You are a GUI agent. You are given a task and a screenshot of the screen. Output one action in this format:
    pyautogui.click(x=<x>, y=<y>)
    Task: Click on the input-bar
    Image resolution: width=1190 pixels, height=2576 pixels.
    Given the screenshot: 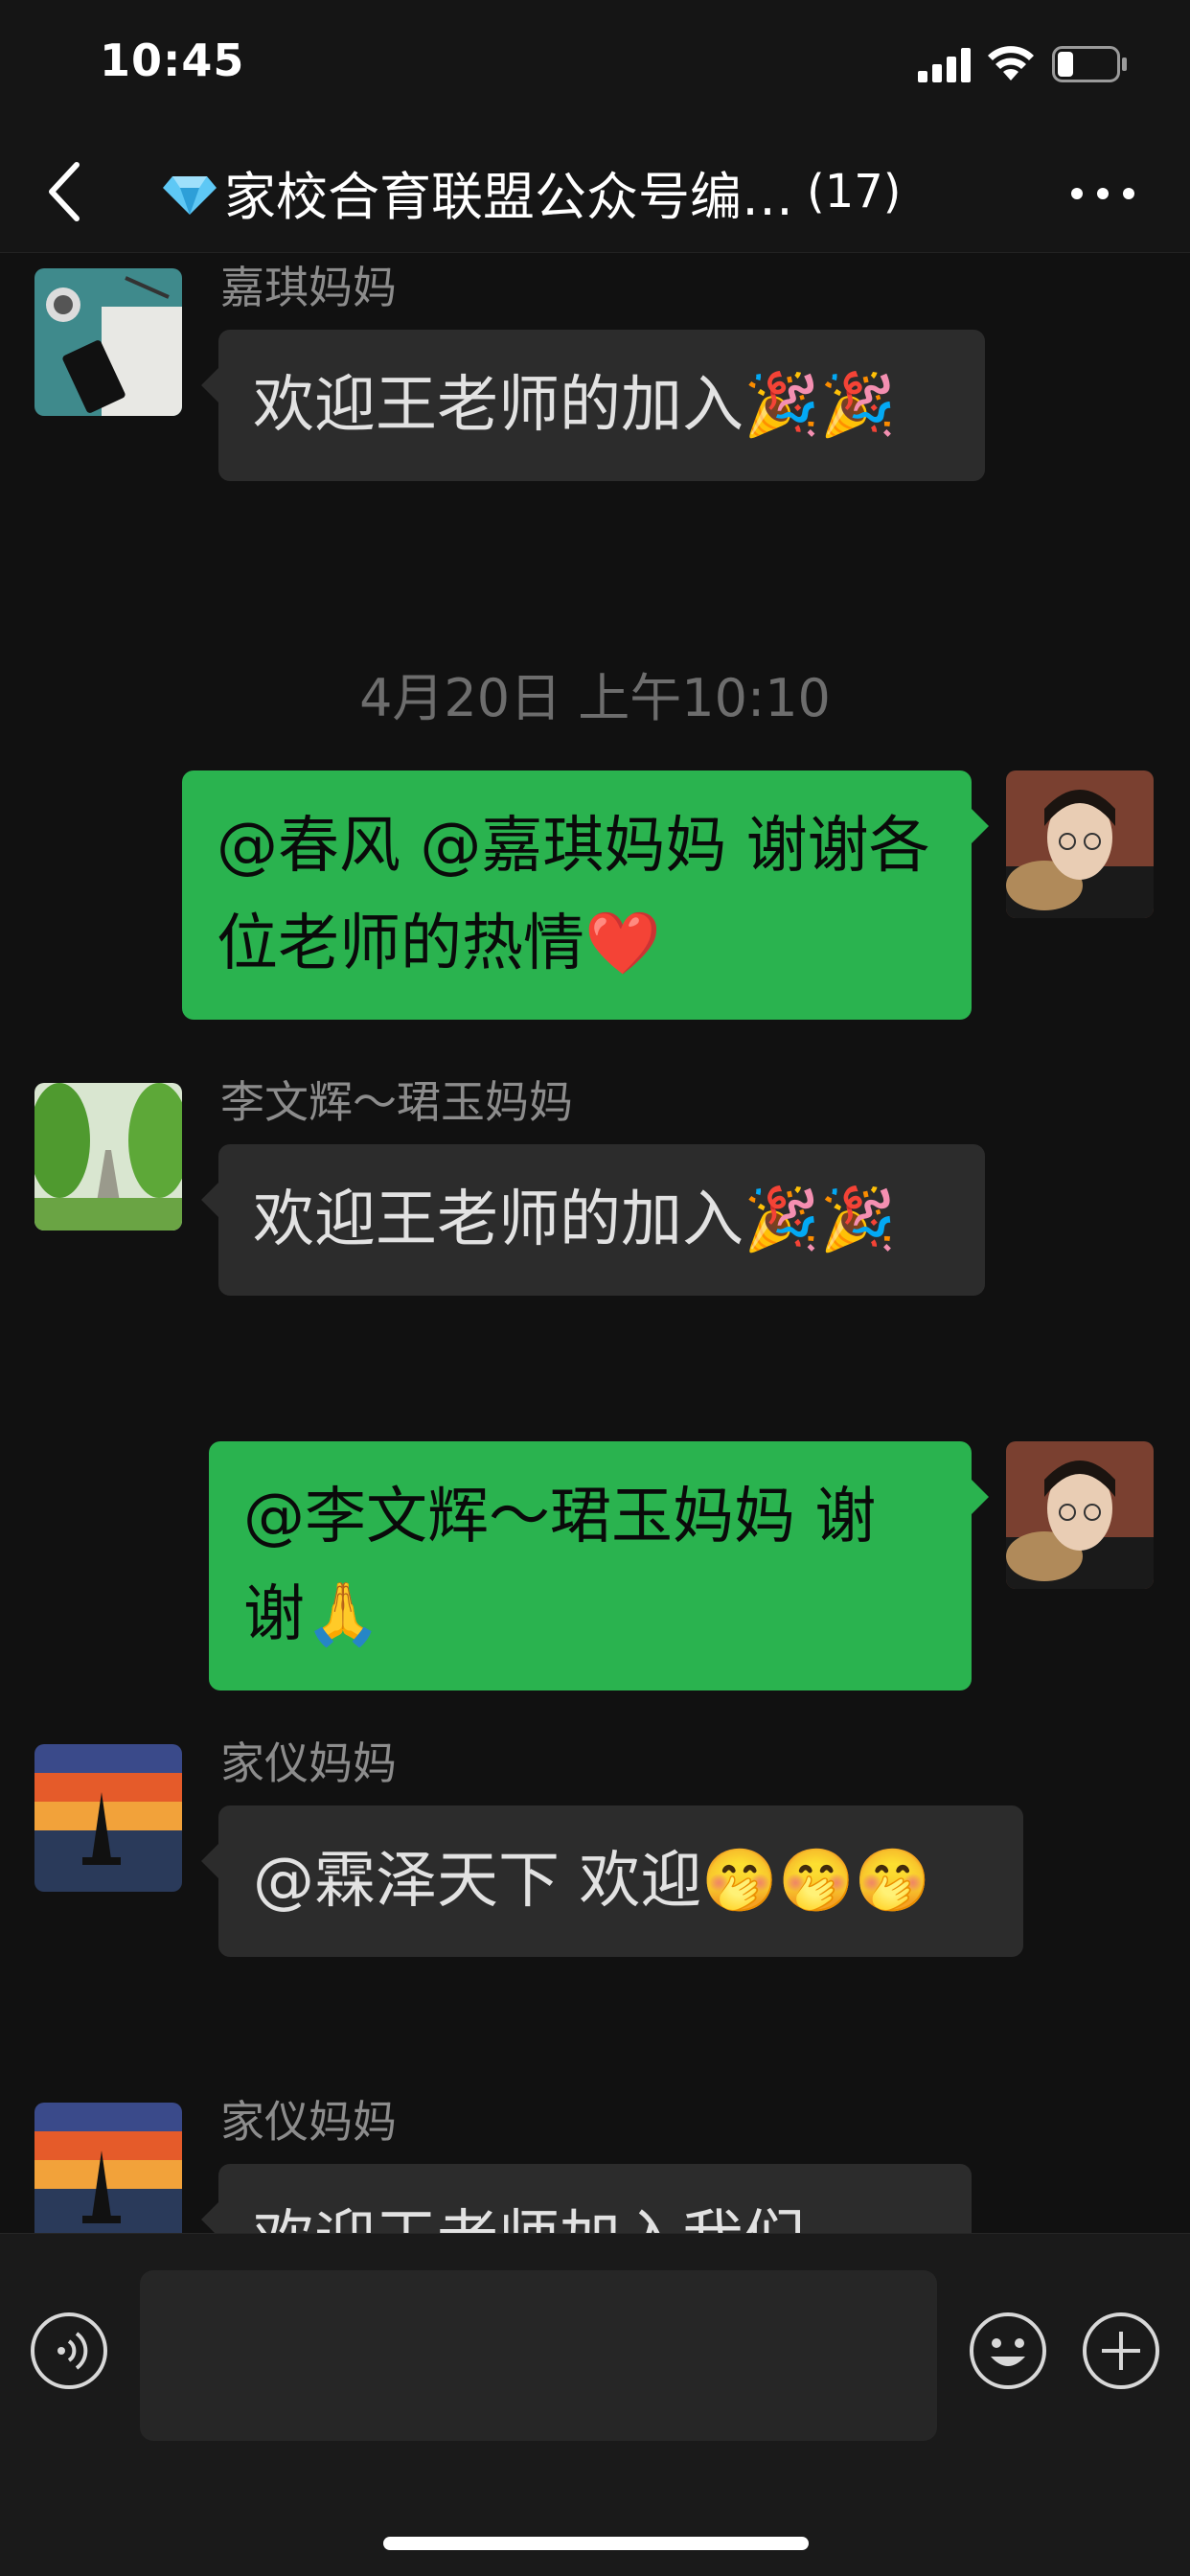 What is the action you would take?
    pyautogui.click(x=595, y=2404)
    